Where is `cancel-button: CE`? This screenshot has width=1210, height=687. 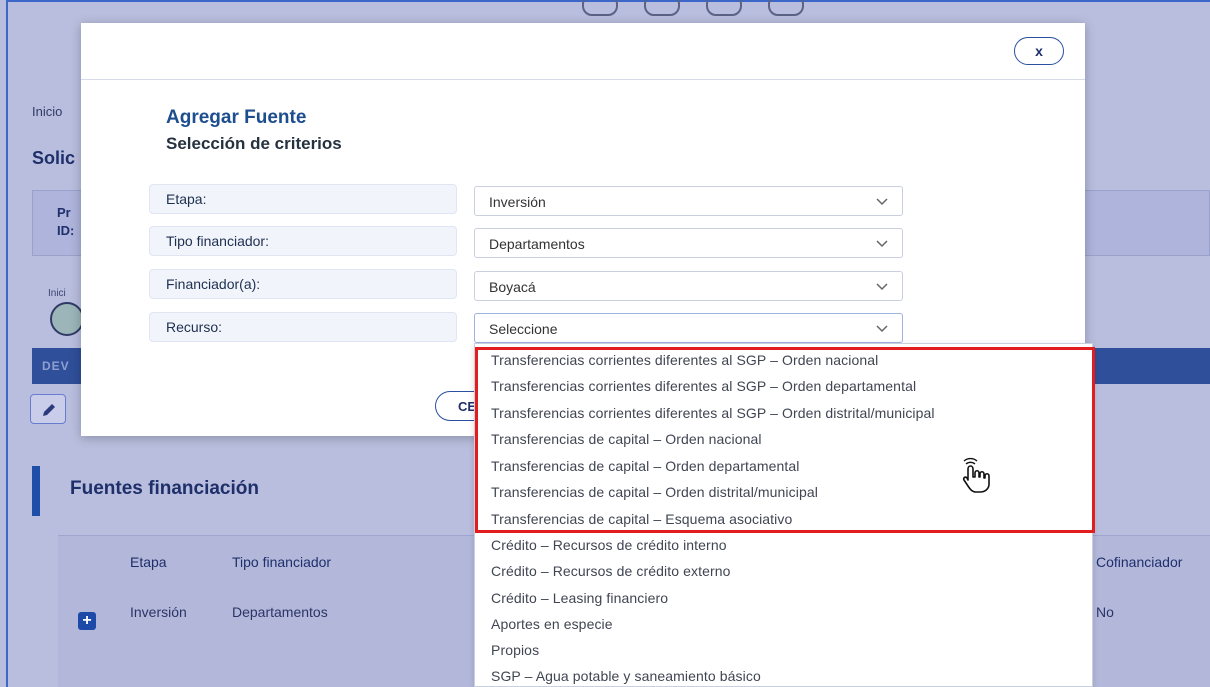
cancel-button: CE is located at coordinates (457, 406).